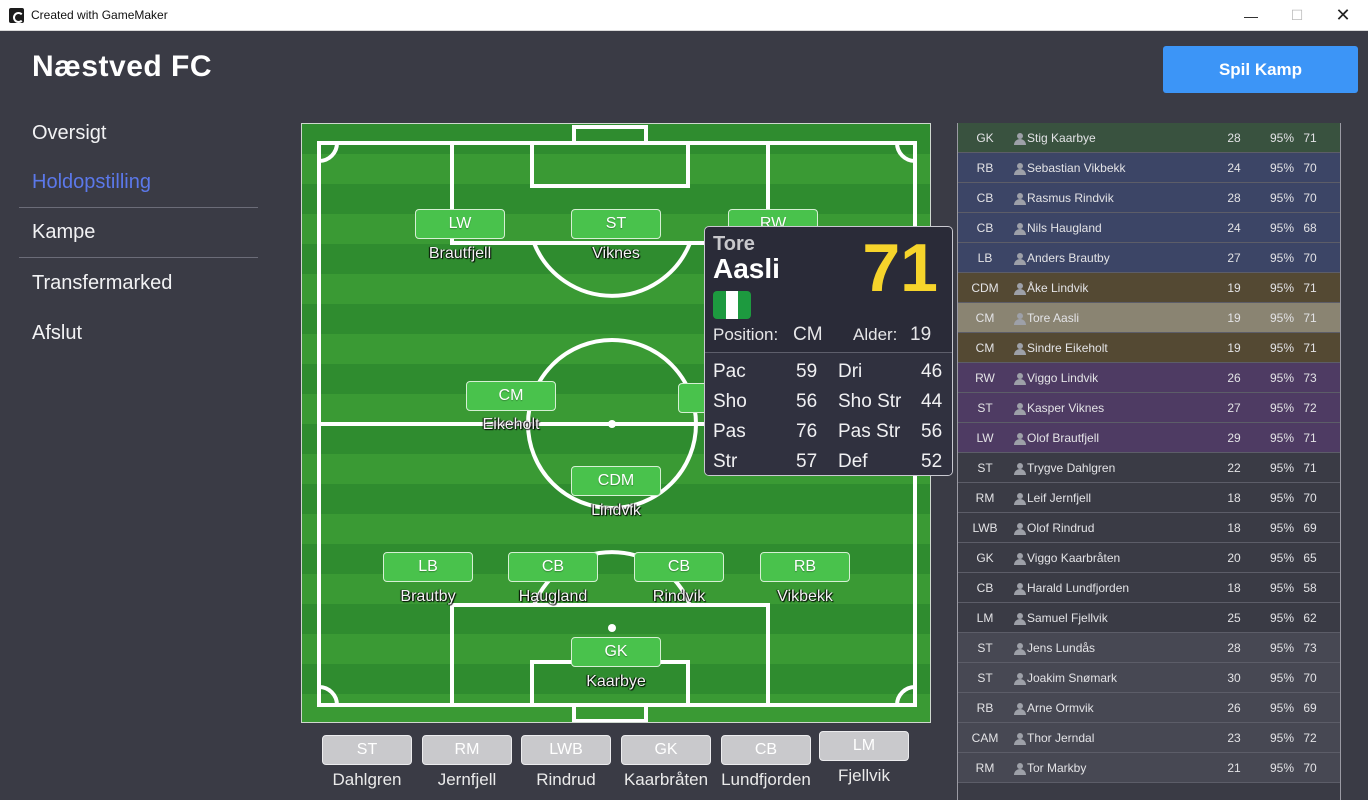 Image resolution: width=1368 pixels, height=800 pixels. Describe the element at coordinates (1149, 318) in the screenshot. I see `squad-row: CM Tore Aasli 19 95% 71` at that location.